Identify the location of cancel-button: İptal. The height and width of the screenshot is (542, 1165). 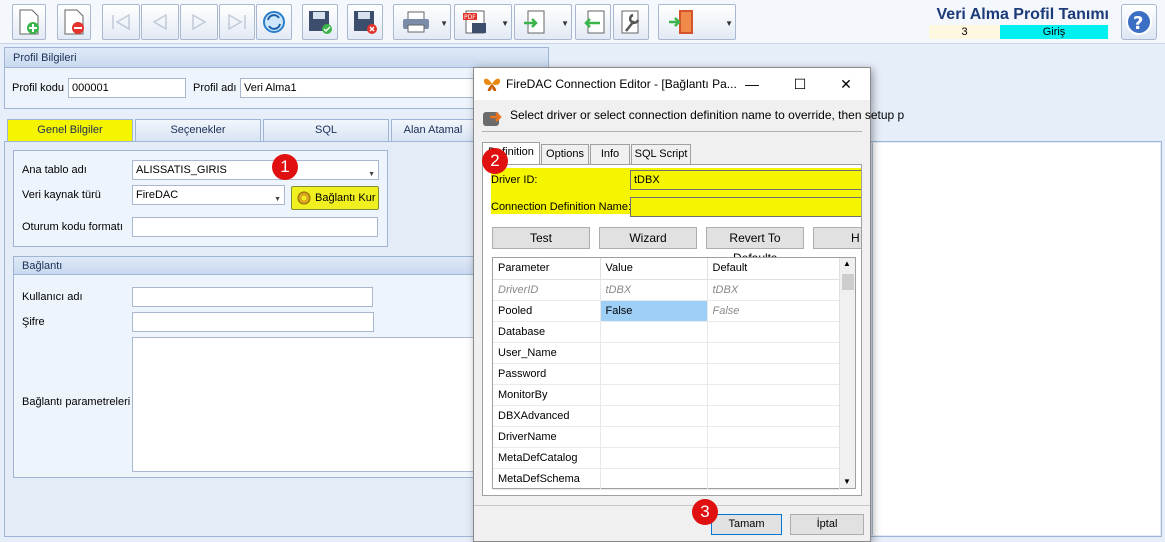
(827, 524).